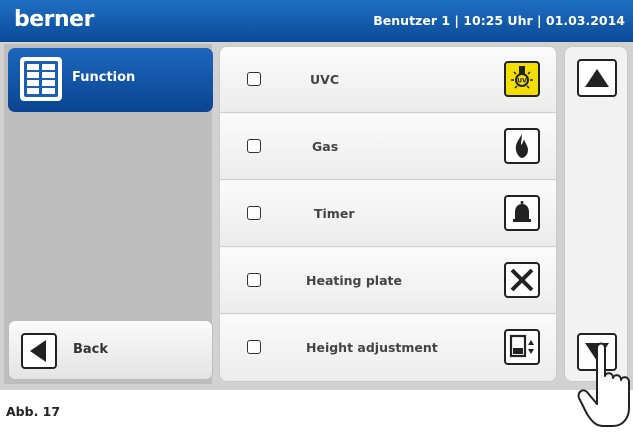 The width and height of the screenshot is (633, 432). I want to click on back-button: Back, so click(110, 350).